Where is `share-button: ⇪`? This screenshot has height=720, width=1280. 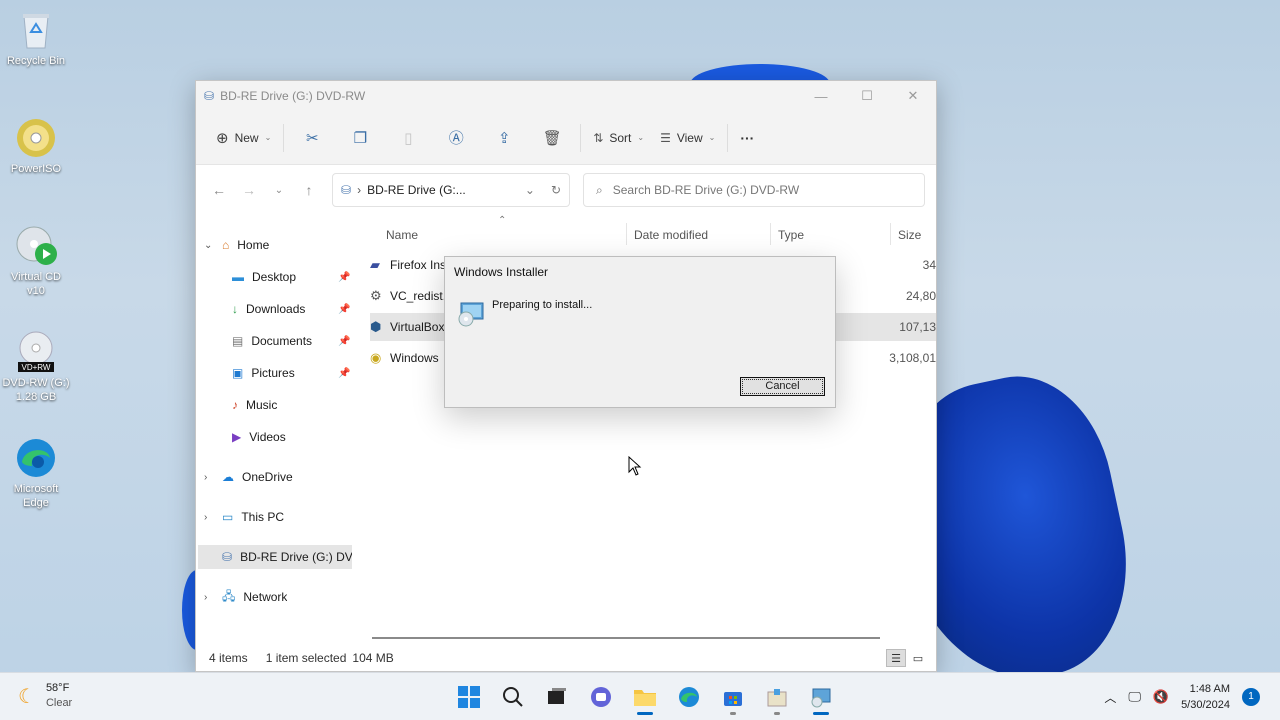 share-button: ⇪ is located at coordinates (504, 138).